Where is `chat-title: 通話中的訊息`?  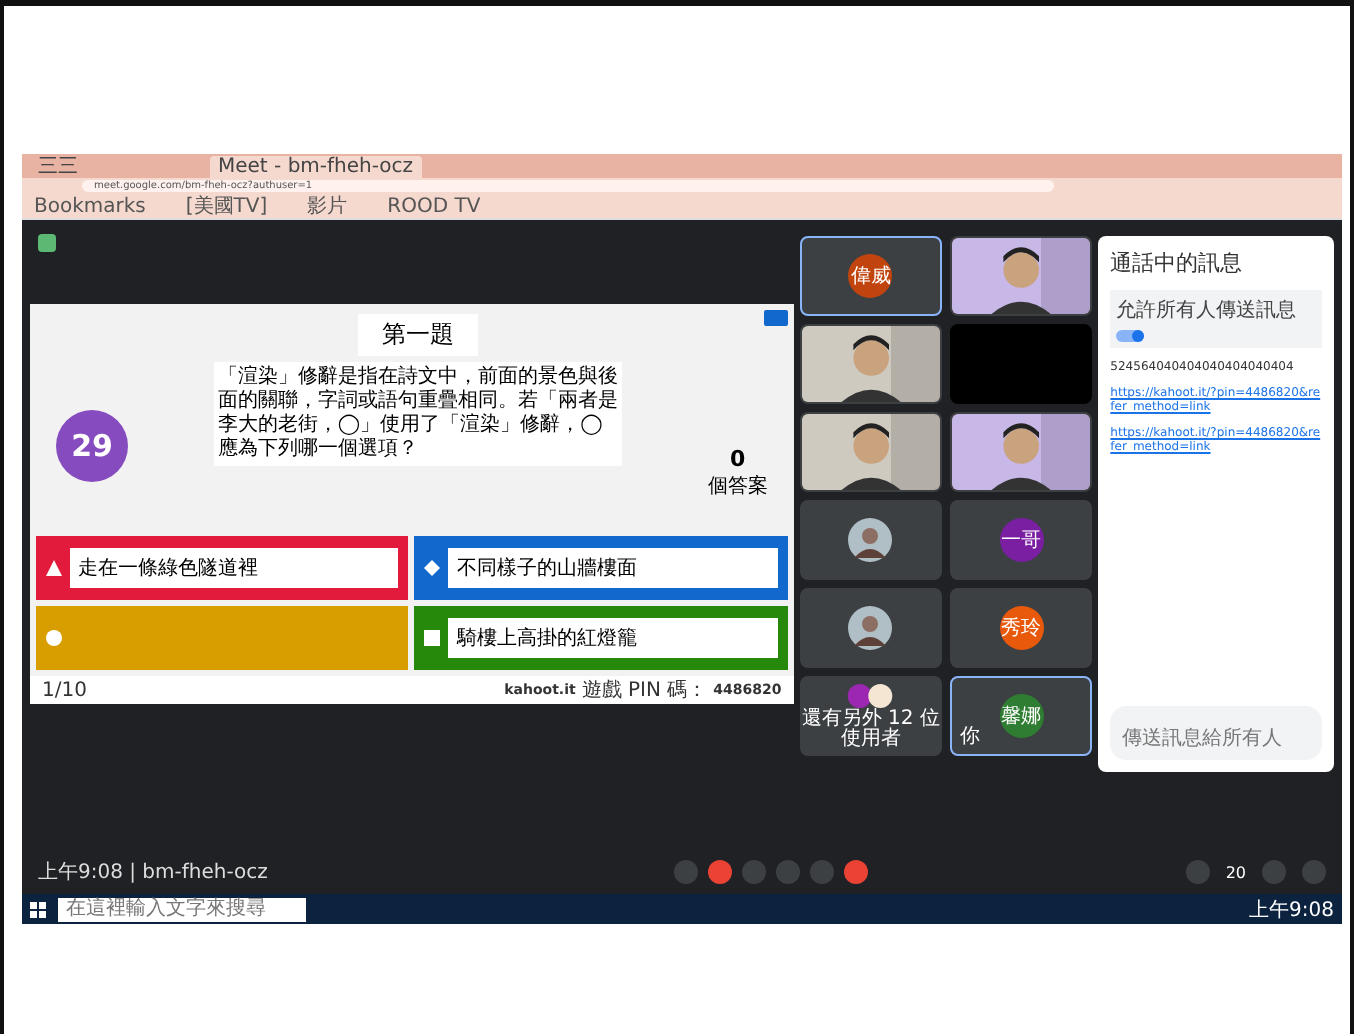
chat-title: 通話中的訊息 is located at coordinates (1177, 263).